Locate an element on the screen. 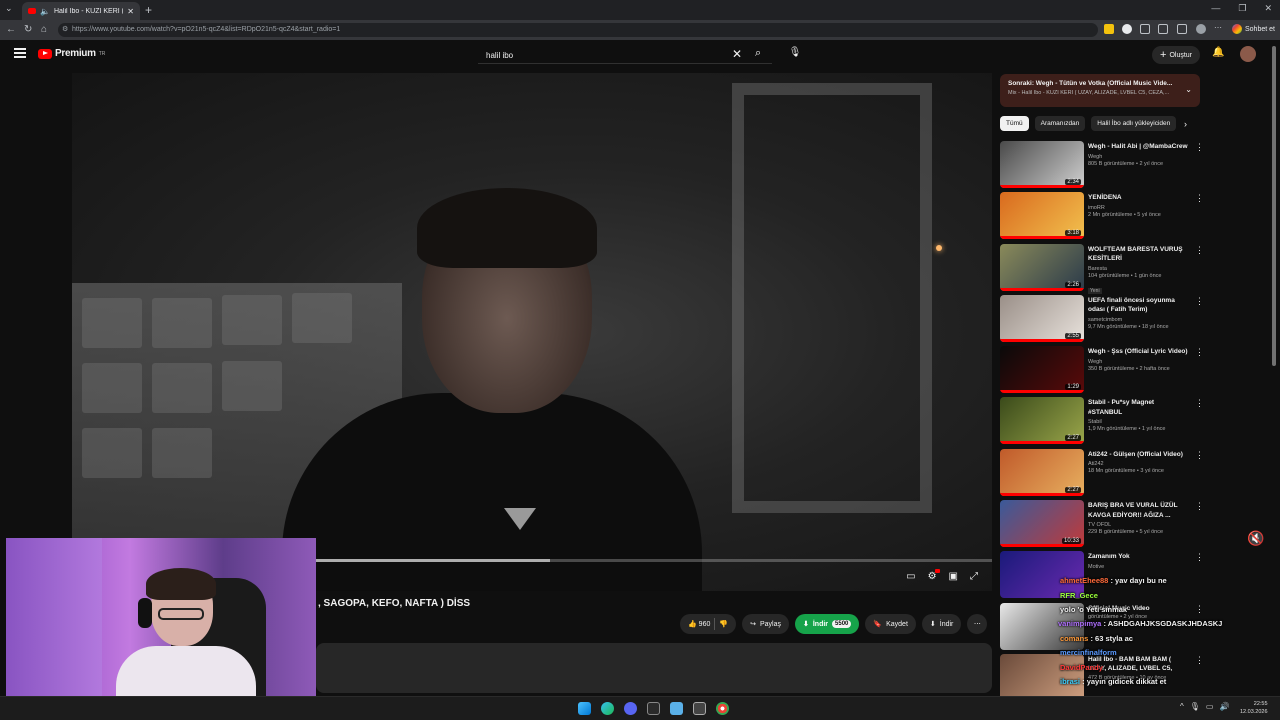 The height and width of the screenshot is (720, 1280). channel-name: sametcimbom is located at coordinates (1138, 320).